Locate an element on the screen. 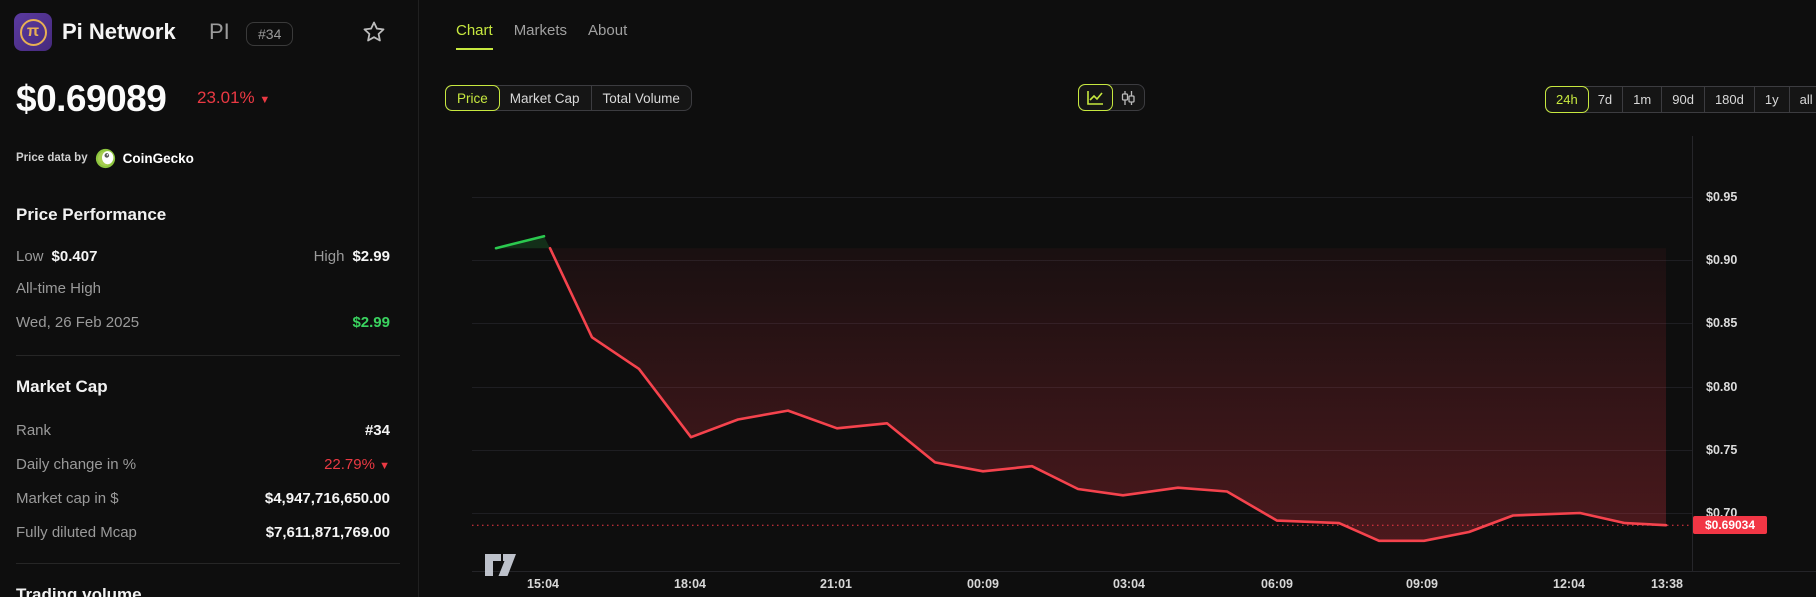 The image size is (1816, 597). tab-chart: Chart is located at coordinates (474, 36).